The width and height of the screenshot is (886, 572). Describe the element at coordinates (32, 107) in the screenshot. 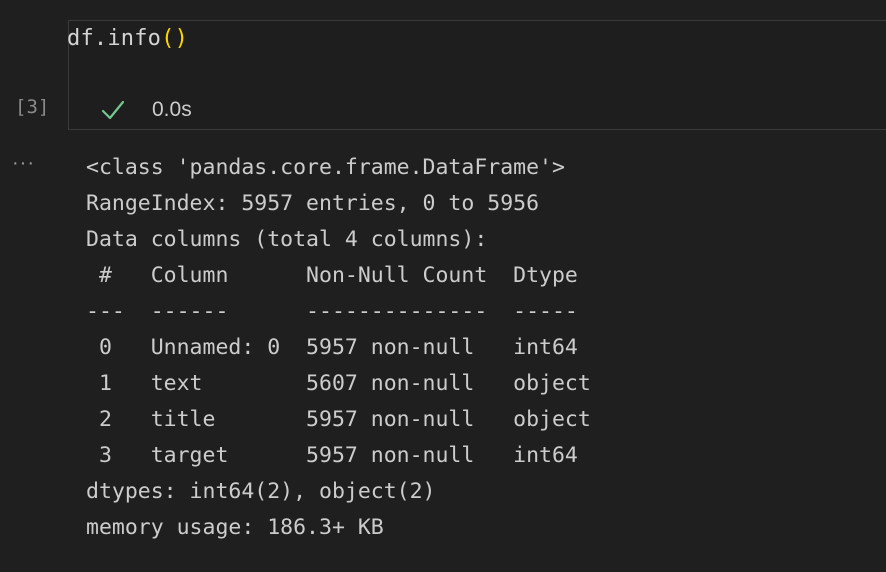

I see `execution-count: [3]` at that location.